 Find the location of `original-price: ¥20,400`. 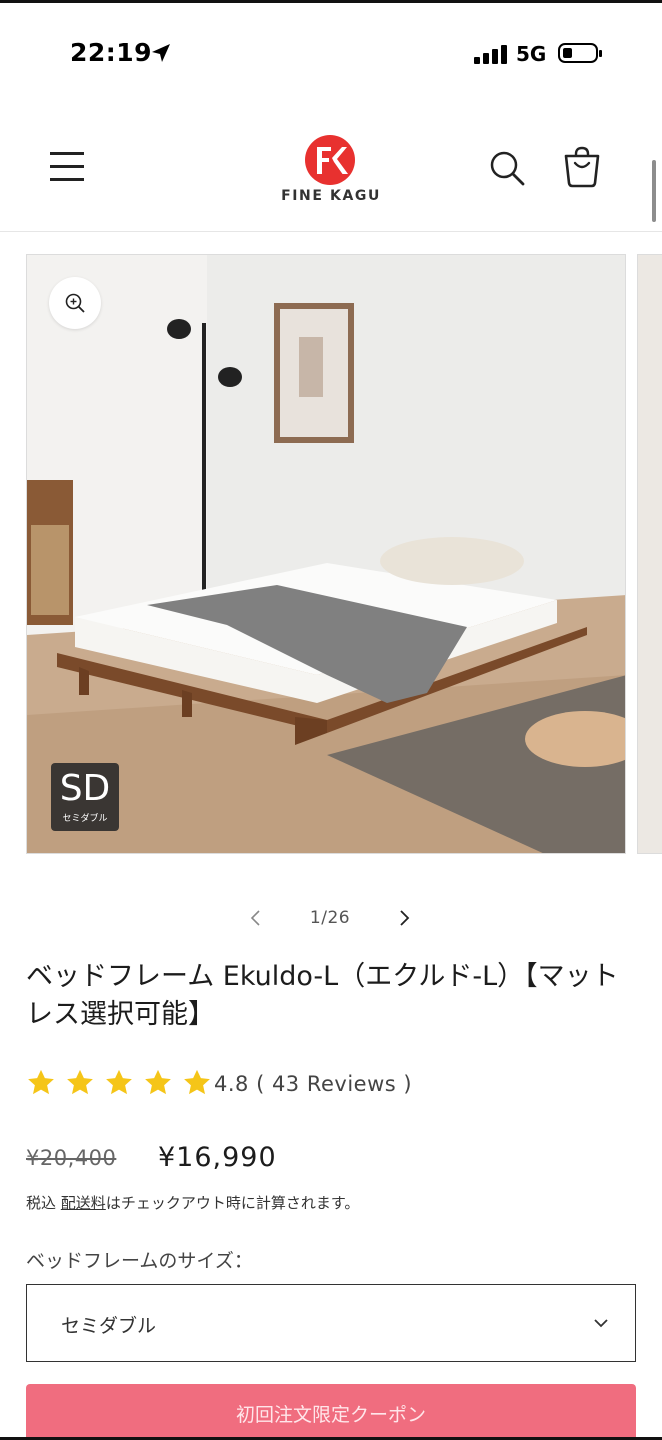

original-price: ¥20,400 is located at coordinates (71, 1158).